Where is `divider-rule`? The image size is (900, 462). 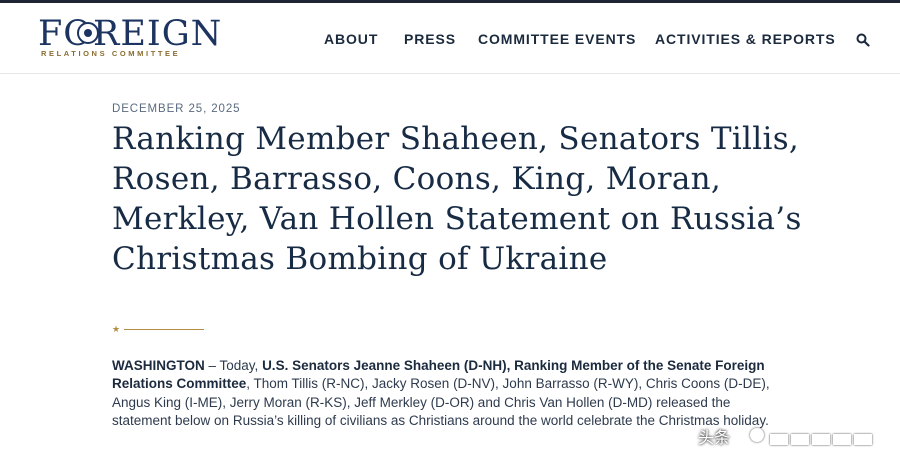
divider-rule is located at coordinates (164, 329).